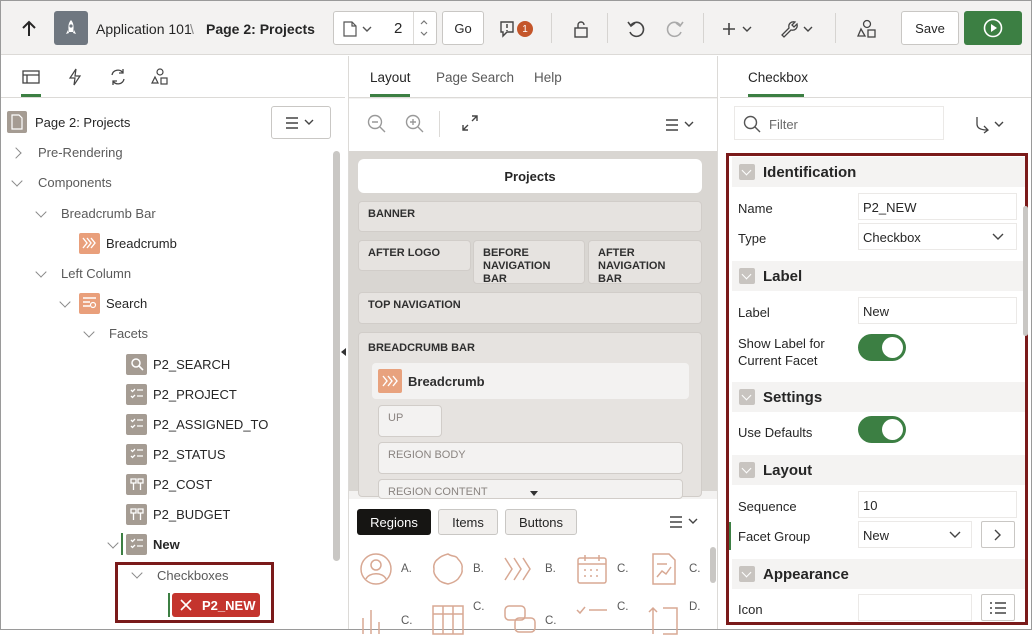  I want to click on shapes-icon, so click(867, 29).